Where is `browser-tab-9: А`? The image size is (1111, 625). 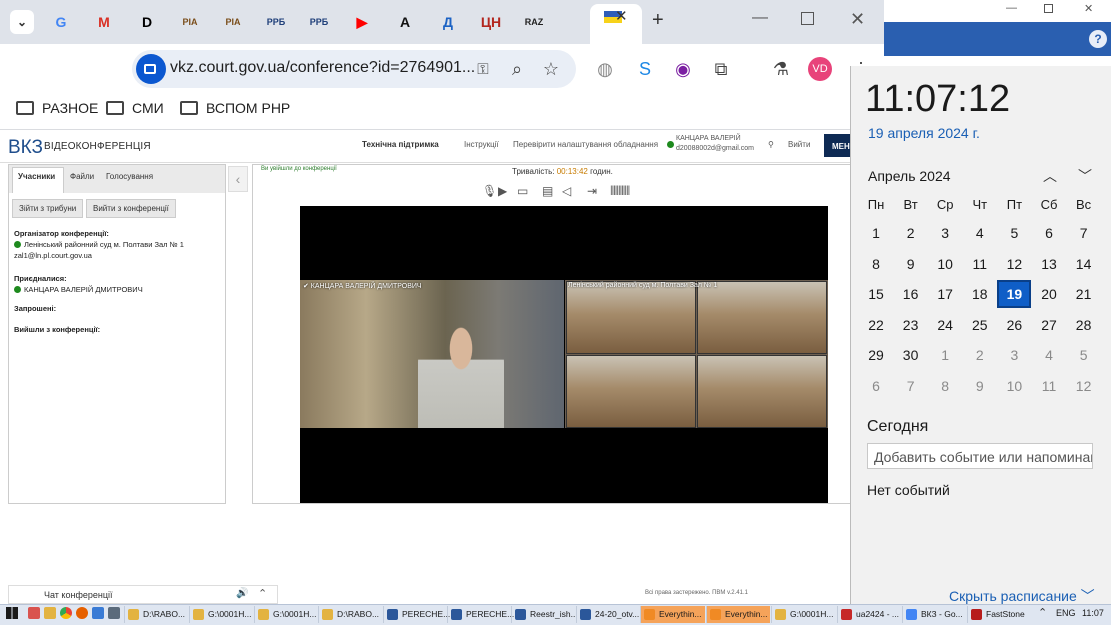 browser-tab-9: А is located at coordinates (405, 22).